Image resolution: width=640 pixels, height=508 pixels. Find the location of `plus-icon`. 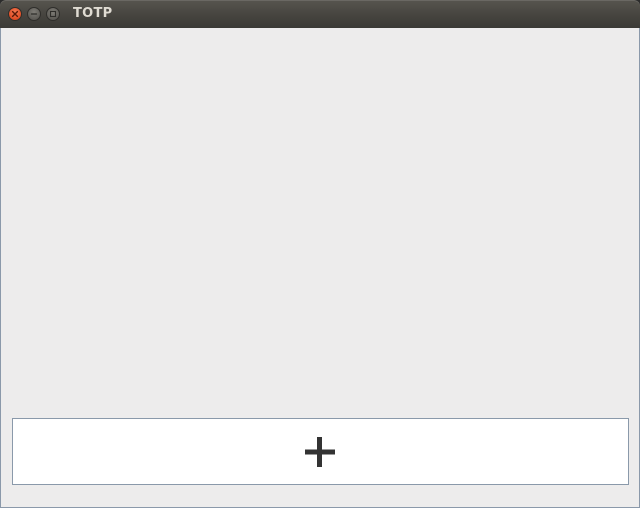

plus-icon is located at coordinates (320, 452).